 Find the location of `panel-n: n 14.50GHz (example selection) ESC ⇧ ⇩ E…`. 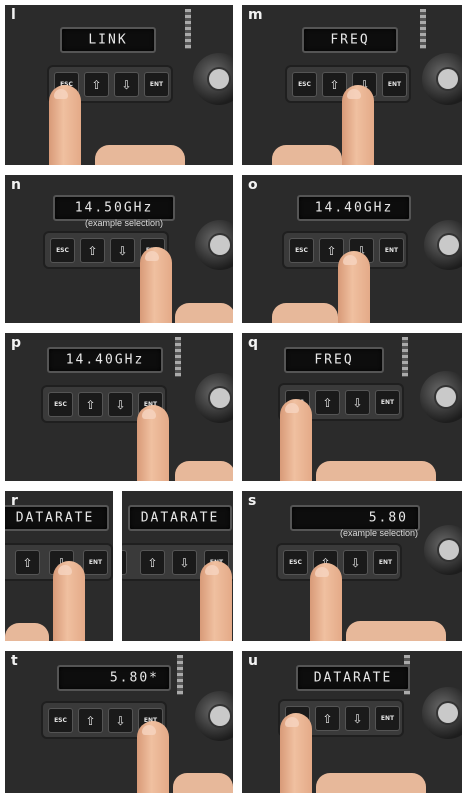

panel-n: n 14.50GHz (example selection) ESC ⇧ ⇩ E… is located at coordinates (119, 249).